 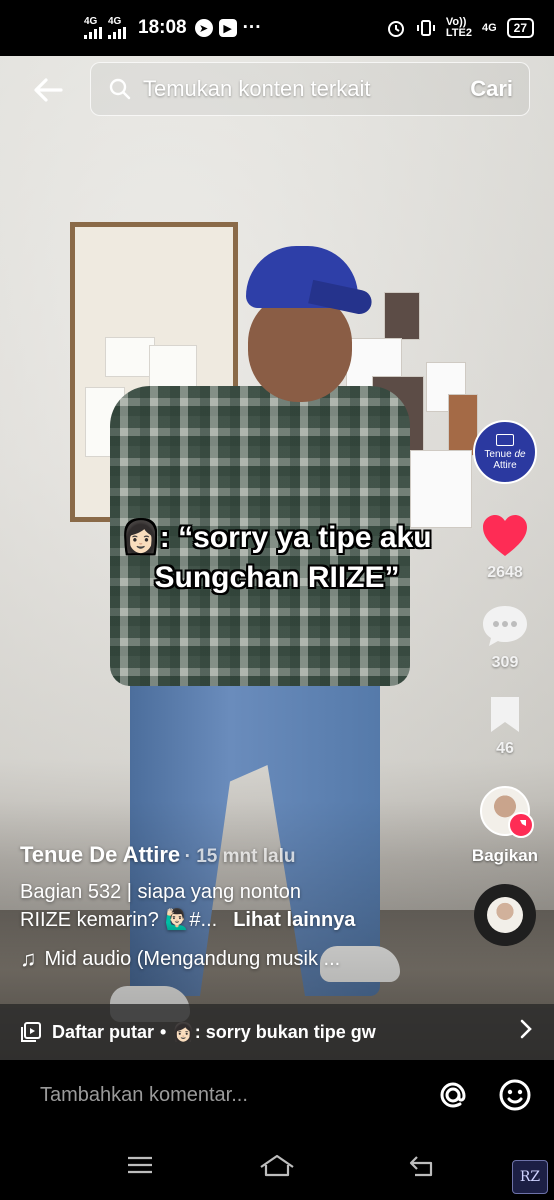 I want to click on volte-indicator: Vo)) LTE2, so click(x=459, y=28).